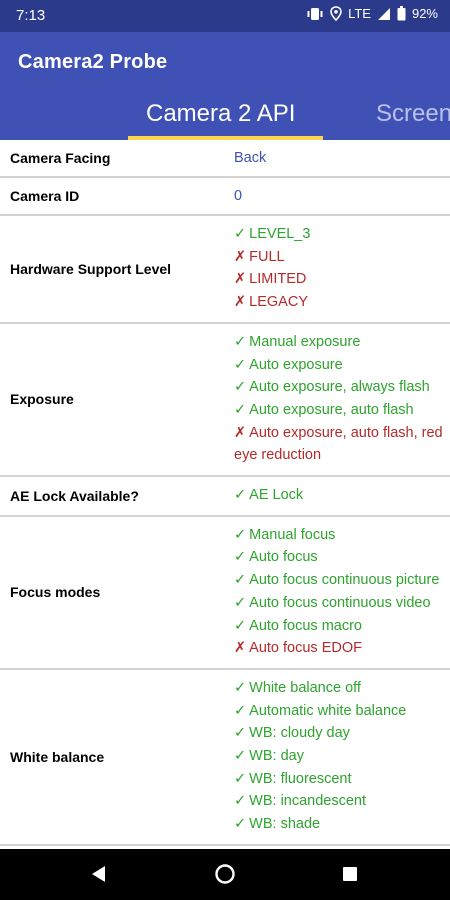 The image size is (450, 900). What do you see at coordinates (350, 874) in the screenshot?
I see `recents-icon` at bounding box center [350, 874].